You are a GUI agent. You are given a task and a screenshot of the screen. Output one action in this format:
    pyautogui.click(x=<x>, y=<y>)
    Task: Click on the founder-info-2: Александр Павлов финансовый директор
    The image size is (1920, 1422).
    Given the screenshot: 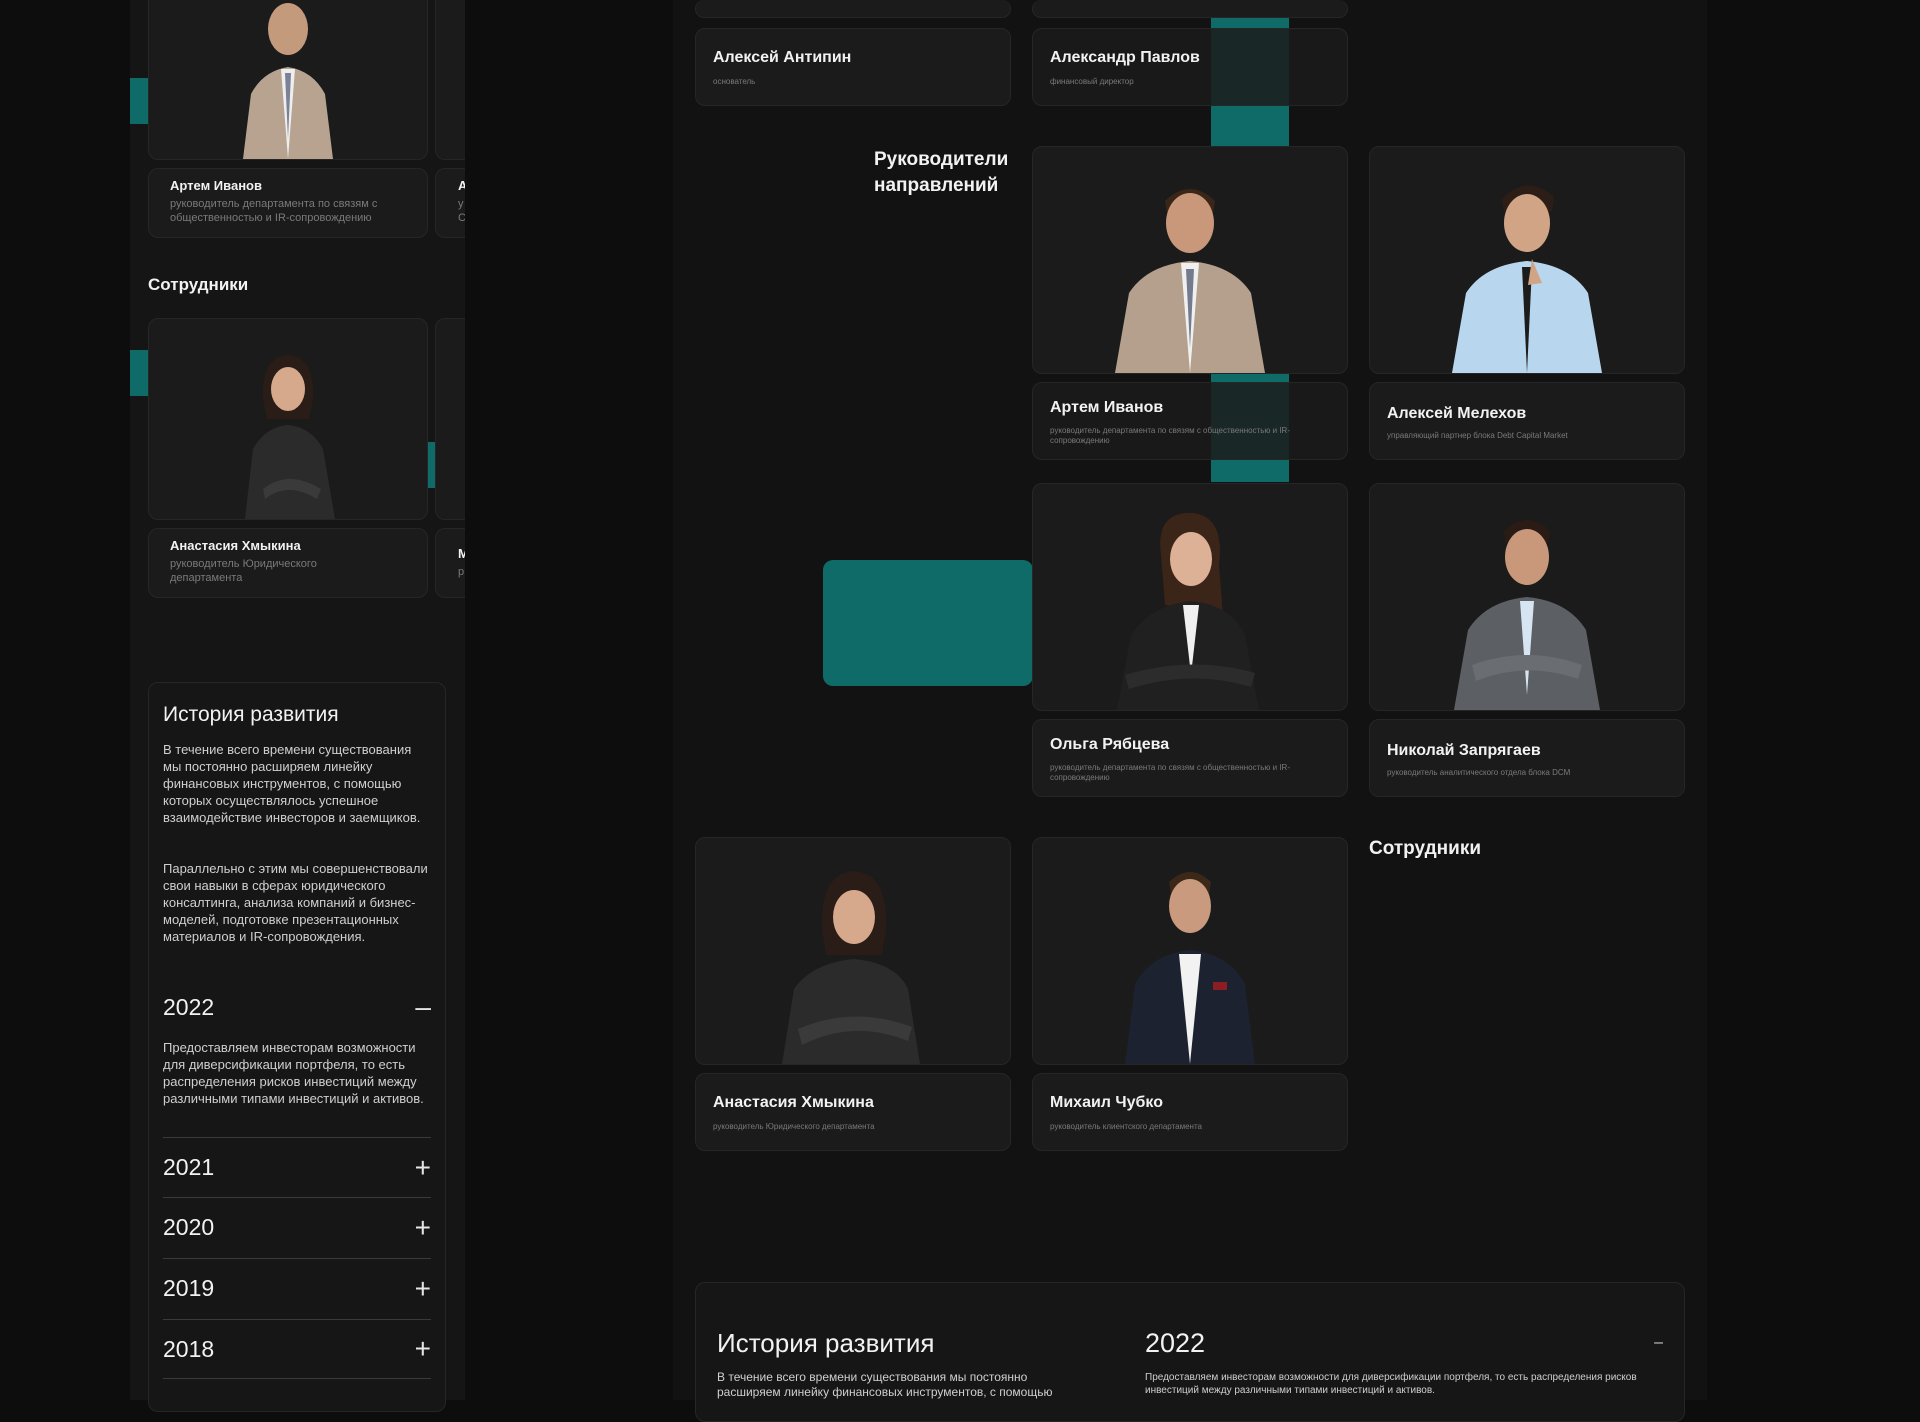 What is the action you would take?
    pyautogui.click(x=1190, y=67)
    